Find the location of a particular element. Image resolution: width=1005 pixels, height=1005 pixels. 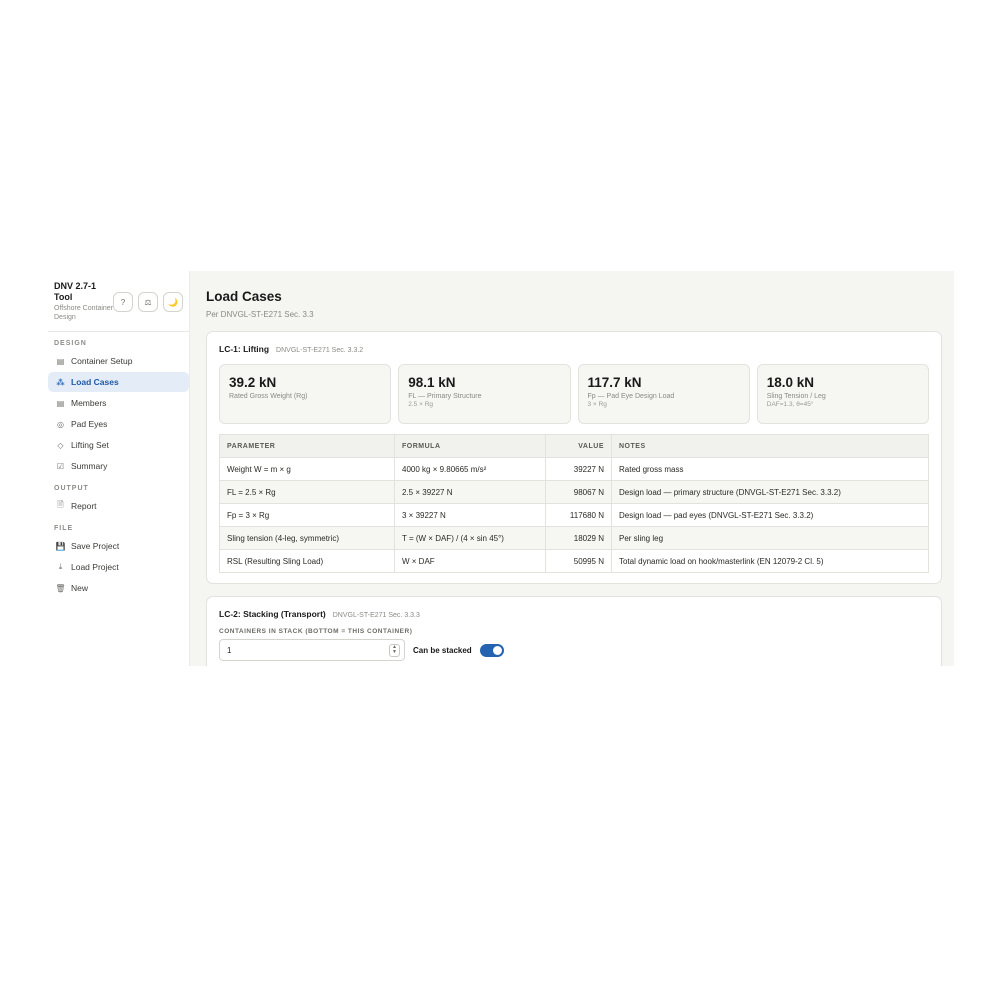

app-title: DNV 2.7-1 Tool is located at coordinates (75, 291).